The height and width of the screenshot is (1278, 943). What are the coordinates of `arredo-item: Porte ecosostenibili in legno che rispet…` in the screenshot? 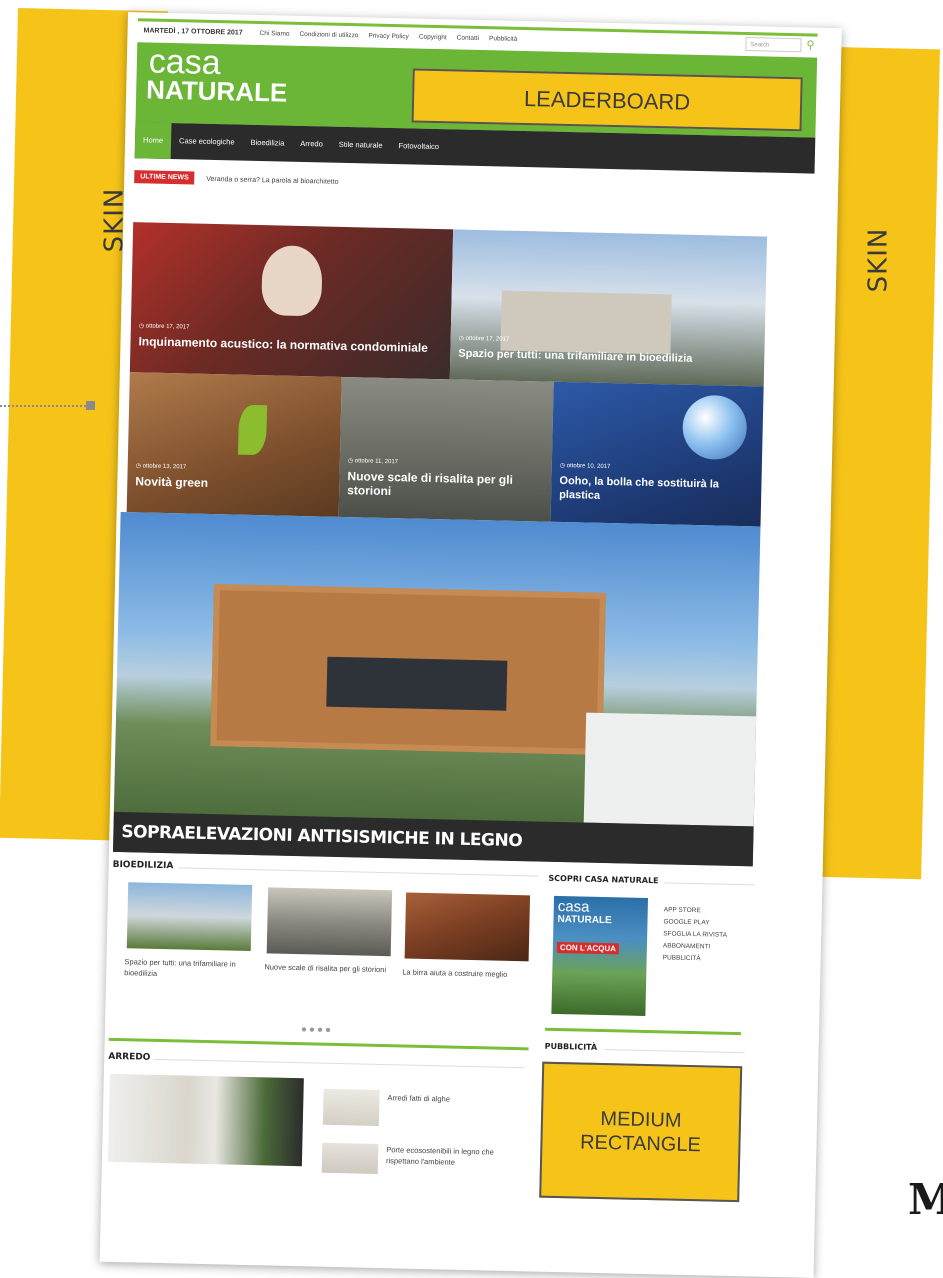 It's located at (456, 1156).